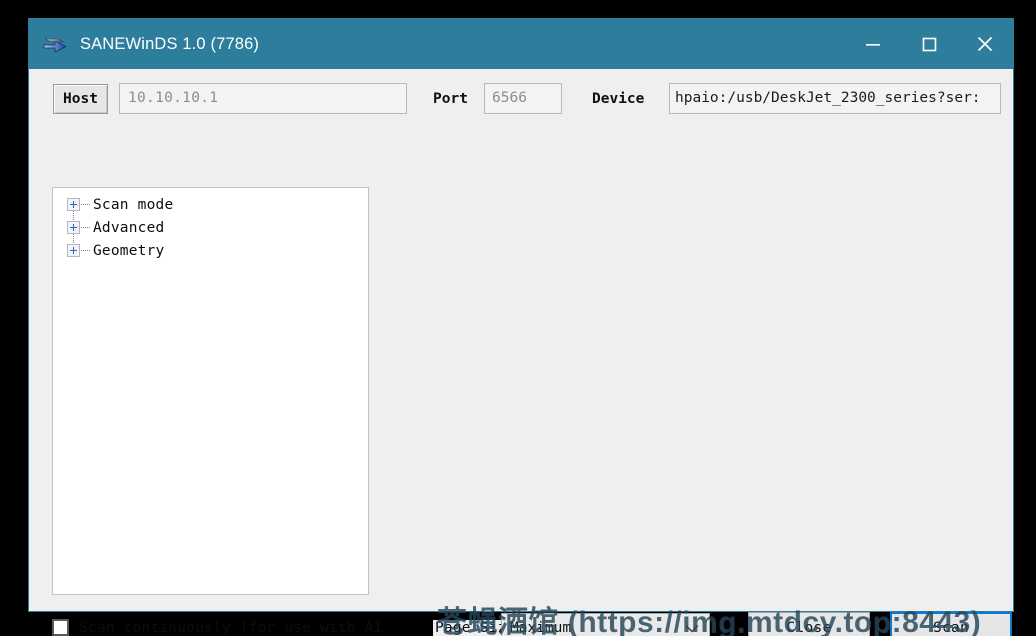 The image size is (1036, 636). Describe the element at coordinates (55, 44) in the screenshot. I see `scanner-icon` at that location.